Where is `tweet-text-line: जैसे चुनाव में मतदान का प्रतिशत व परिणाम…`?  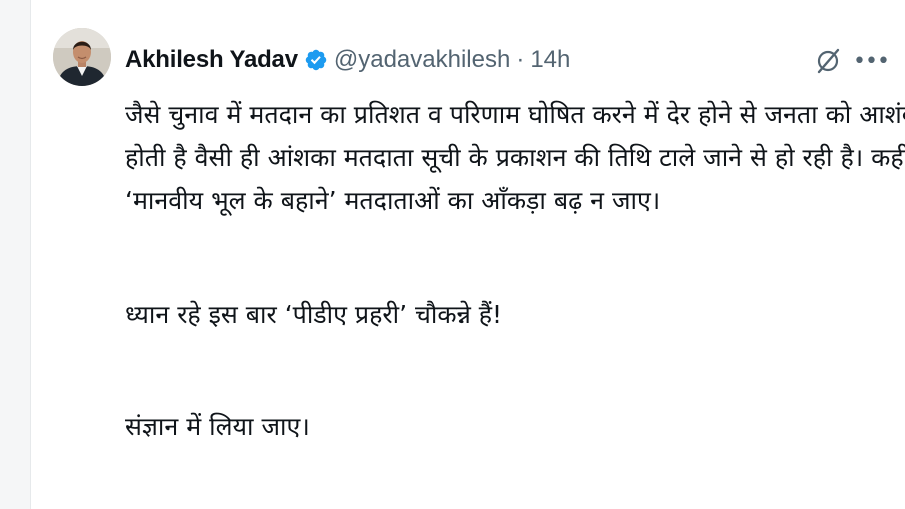
tweet-text-line: जैसे चुनाव में मतदान का प्रतिशत व परिणाम… is located at coordinates (515, 114).